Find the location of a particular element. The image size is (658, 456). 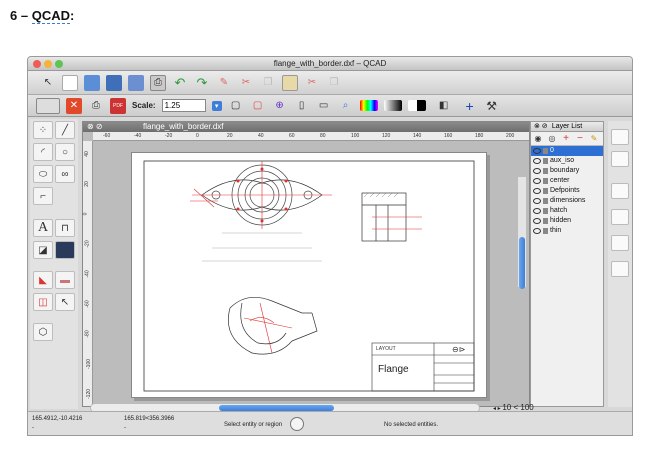

layer-row: 0 is located at coordinates (567, 151).